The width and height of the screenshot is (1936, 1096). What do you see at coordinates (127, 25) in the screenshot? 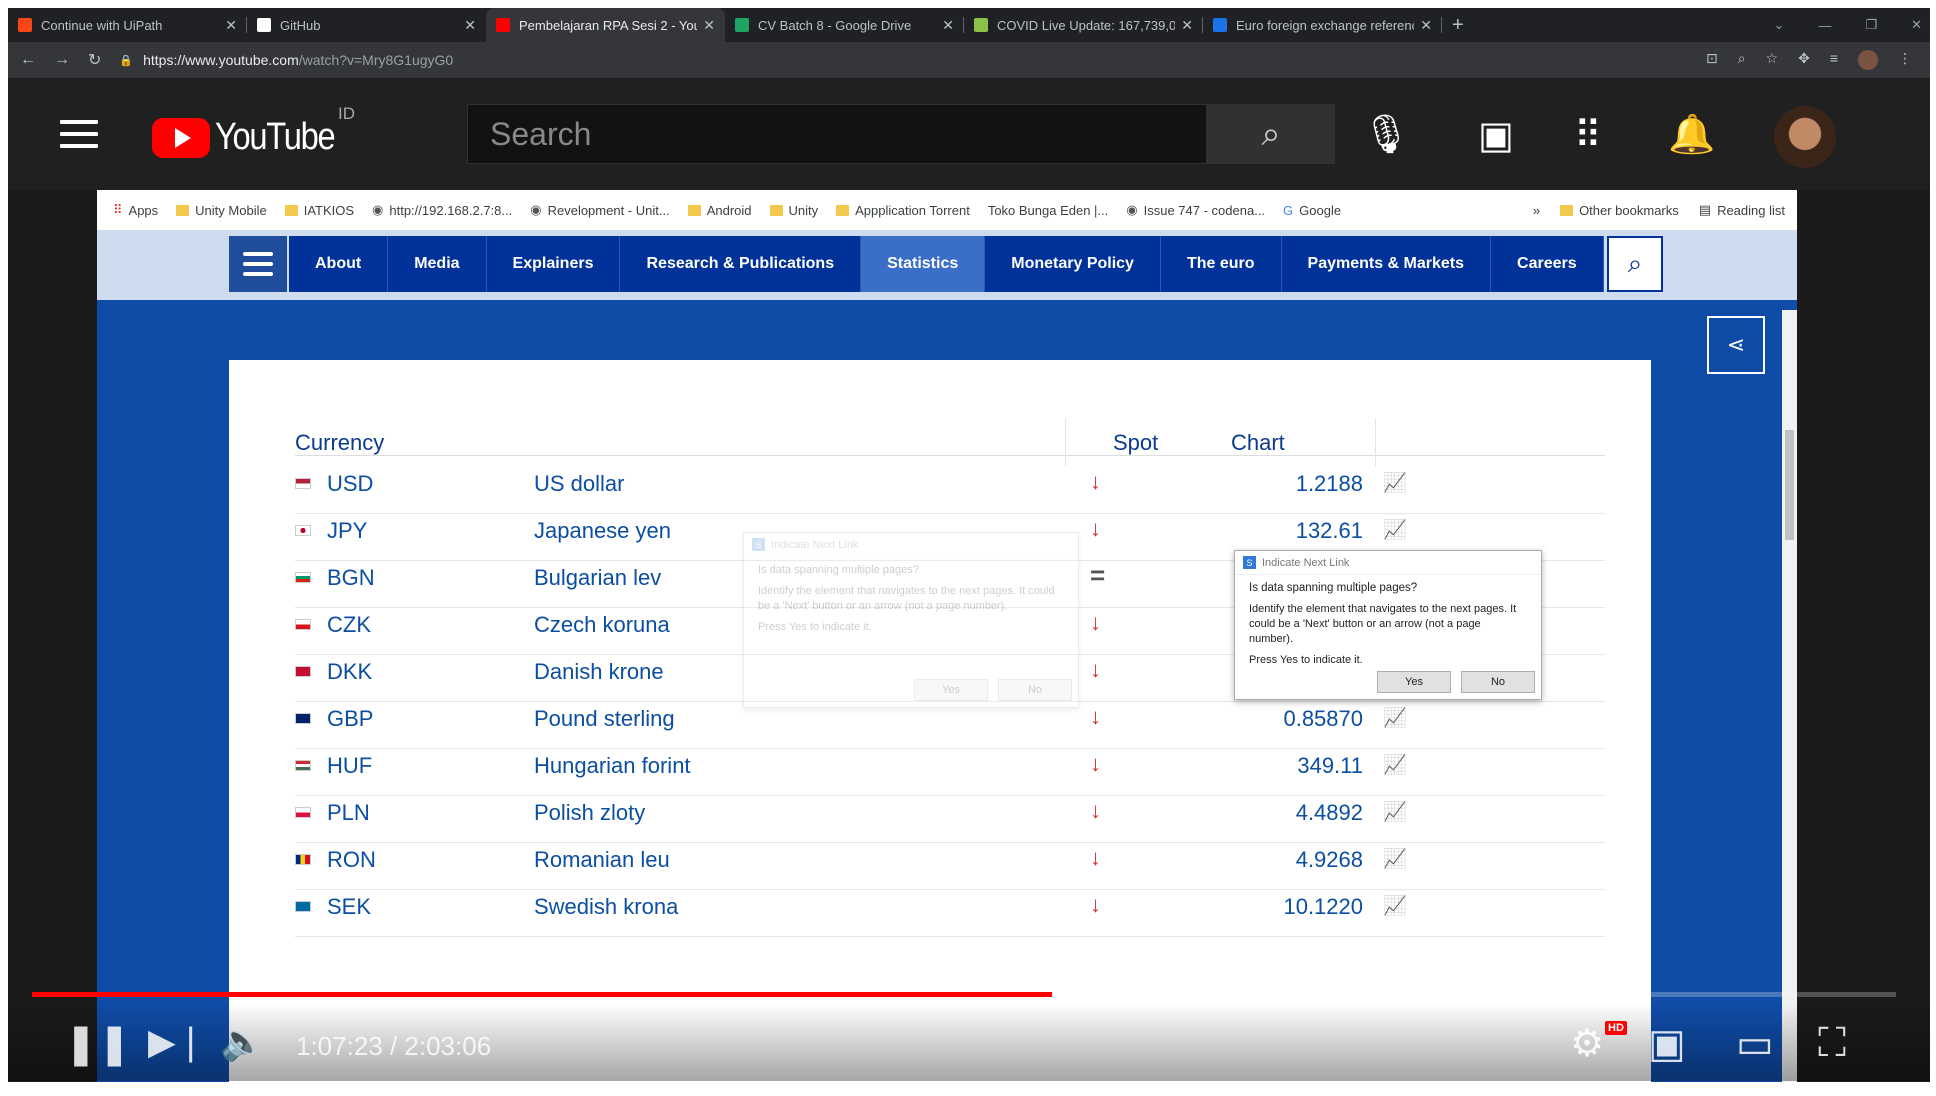
I see `browser-tab: Continue with UiPath ✕` at bounding box center [127, 25].